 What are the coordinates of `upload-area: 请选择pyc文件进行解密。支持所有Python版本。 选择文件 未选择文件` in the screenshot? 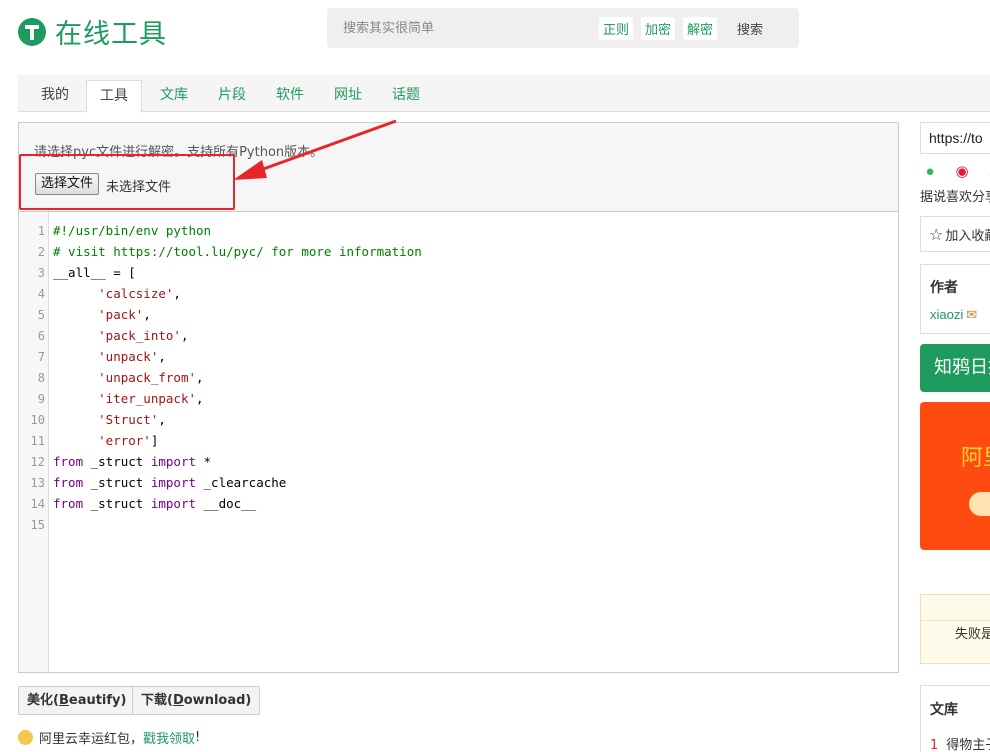 It's located at (458, 167).